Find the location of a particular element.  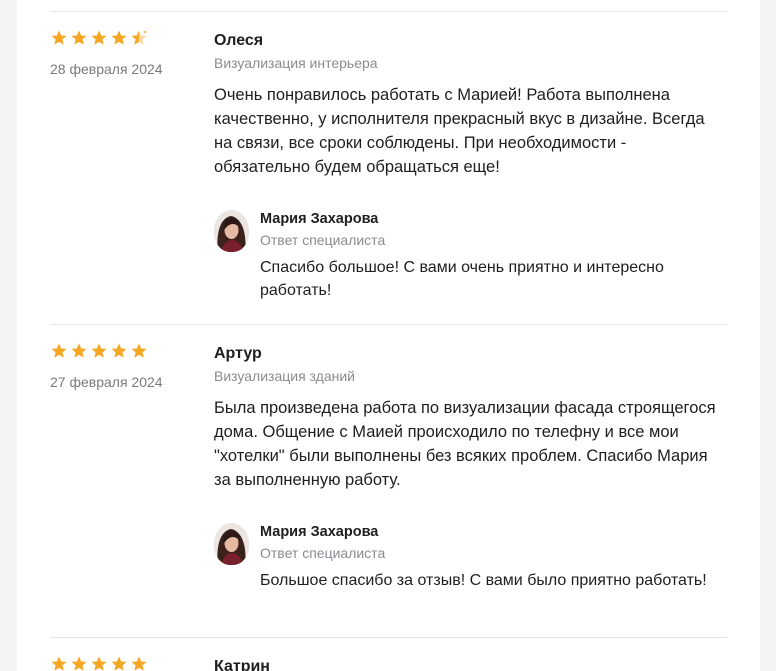

review-date: 28 февраля 2024 is located at coordinates (106, 69).